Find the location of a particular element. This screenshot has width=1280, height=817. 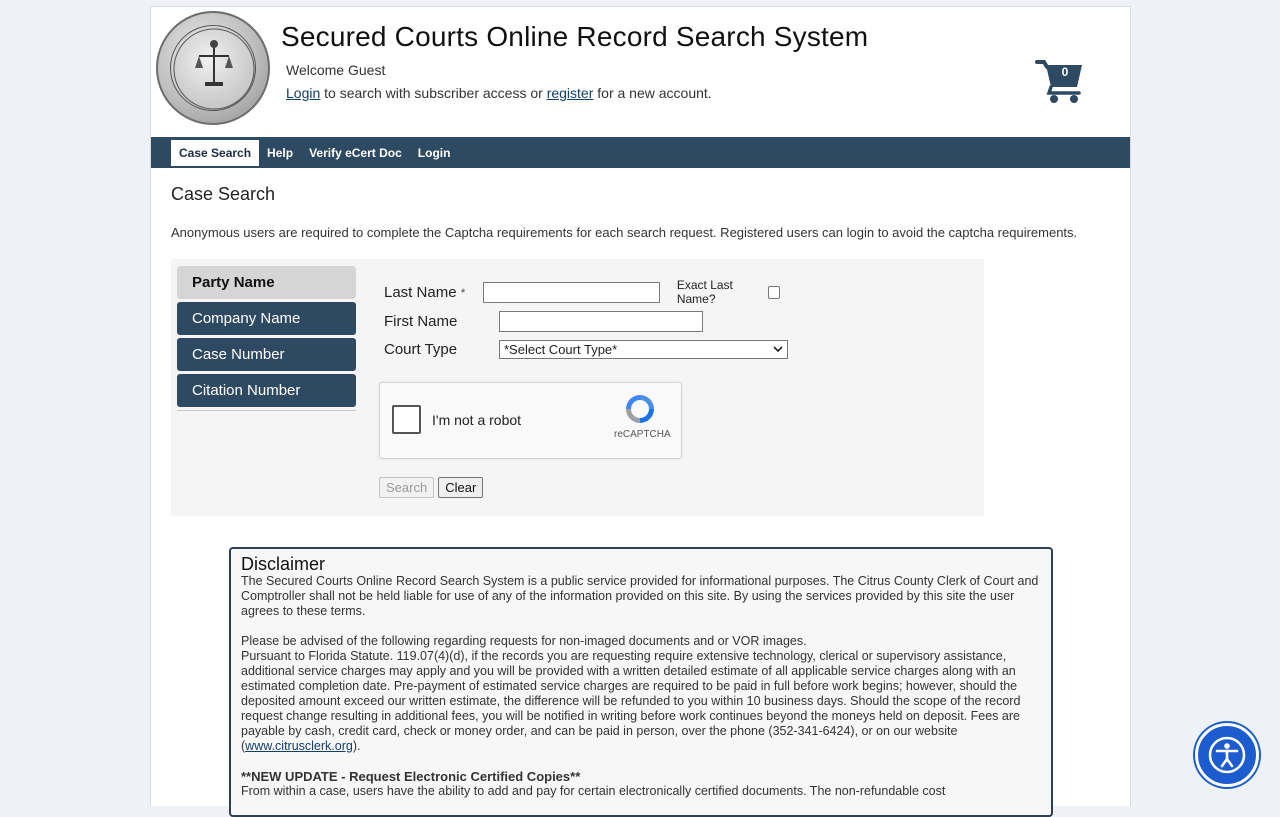

shopping-cart-button: 0 is located at coordinates (1062, 82).